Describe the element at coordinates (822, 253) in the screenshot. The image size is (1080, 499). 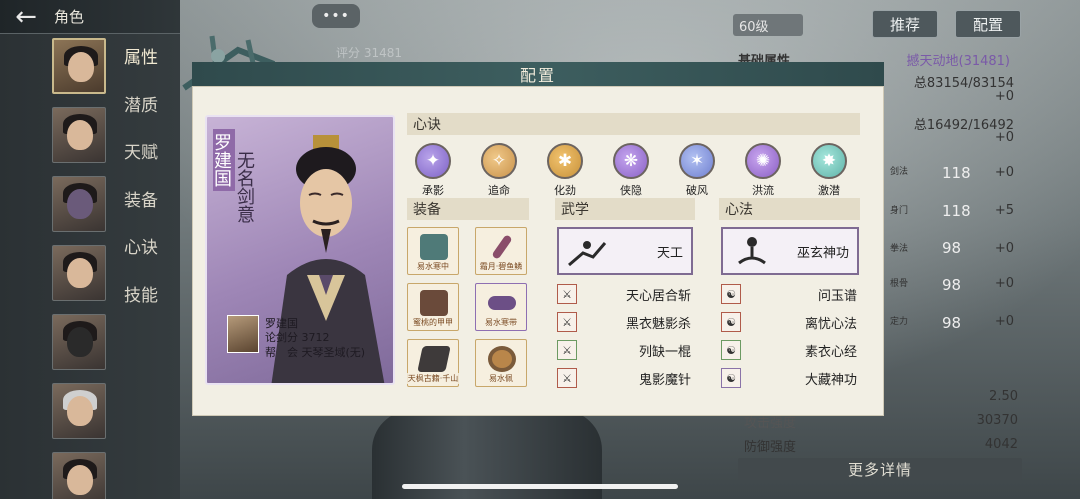
I see `xinfa-main-name: 巫玄神功` at that location.